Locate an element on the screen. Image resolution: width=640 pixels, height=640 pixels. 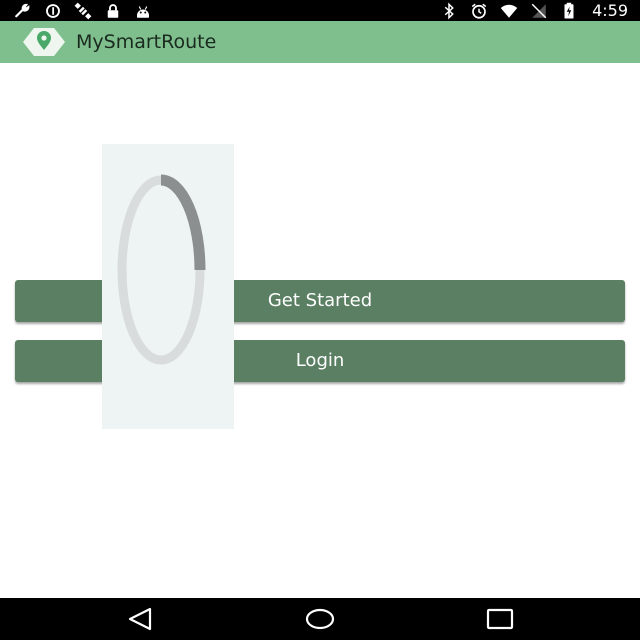
progress-arc is located at coordinates (183, 222).